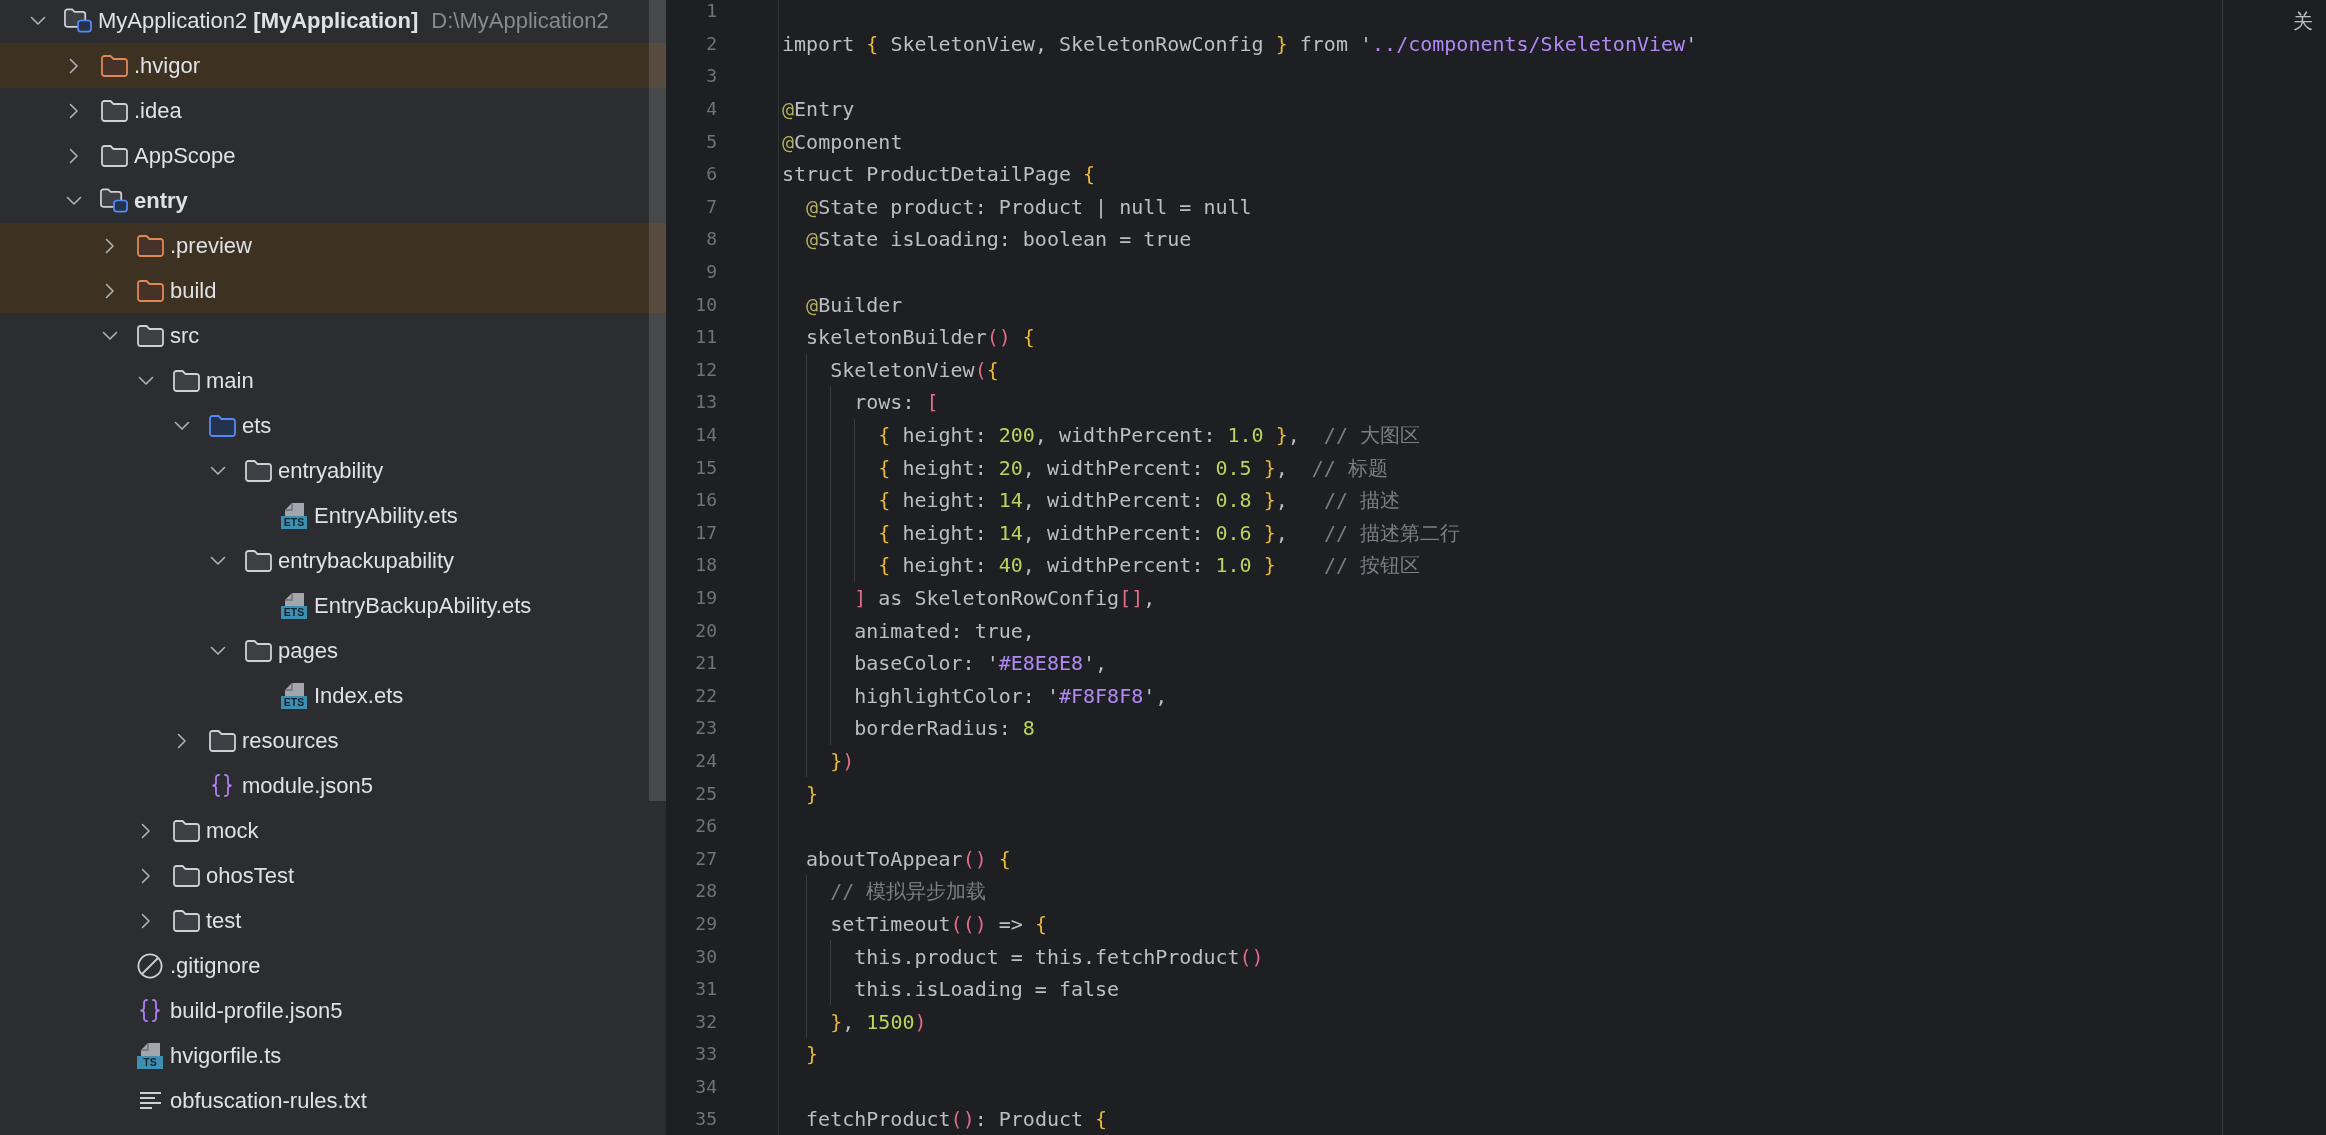  What do you see at coordinates (706, 663) in the screenshot?
I see `line-number: 21` at bounding box center [706, 663].